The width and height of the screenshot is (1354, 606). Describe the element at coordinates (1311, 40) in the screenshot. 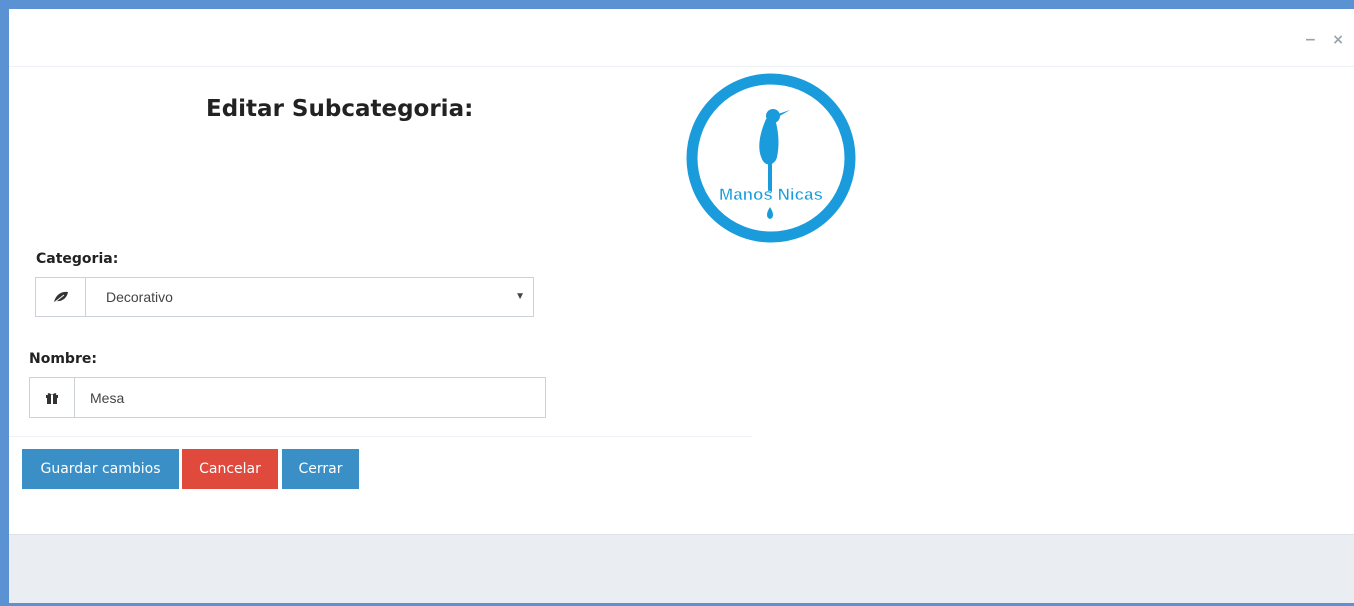

I see `minimize-button: −` at that location.